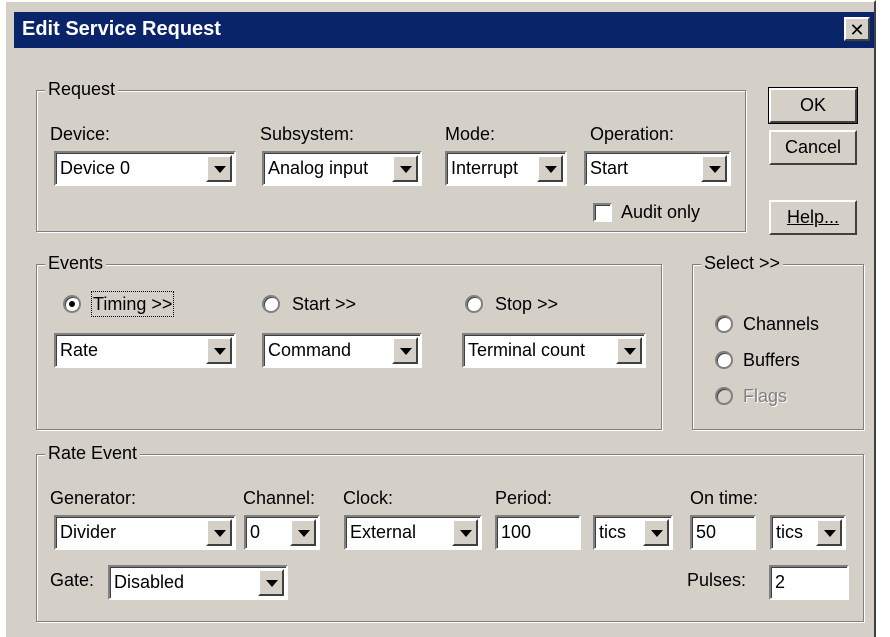 The image size is (890, 637). I want to click on channel-select: 0, so click(282, 532).